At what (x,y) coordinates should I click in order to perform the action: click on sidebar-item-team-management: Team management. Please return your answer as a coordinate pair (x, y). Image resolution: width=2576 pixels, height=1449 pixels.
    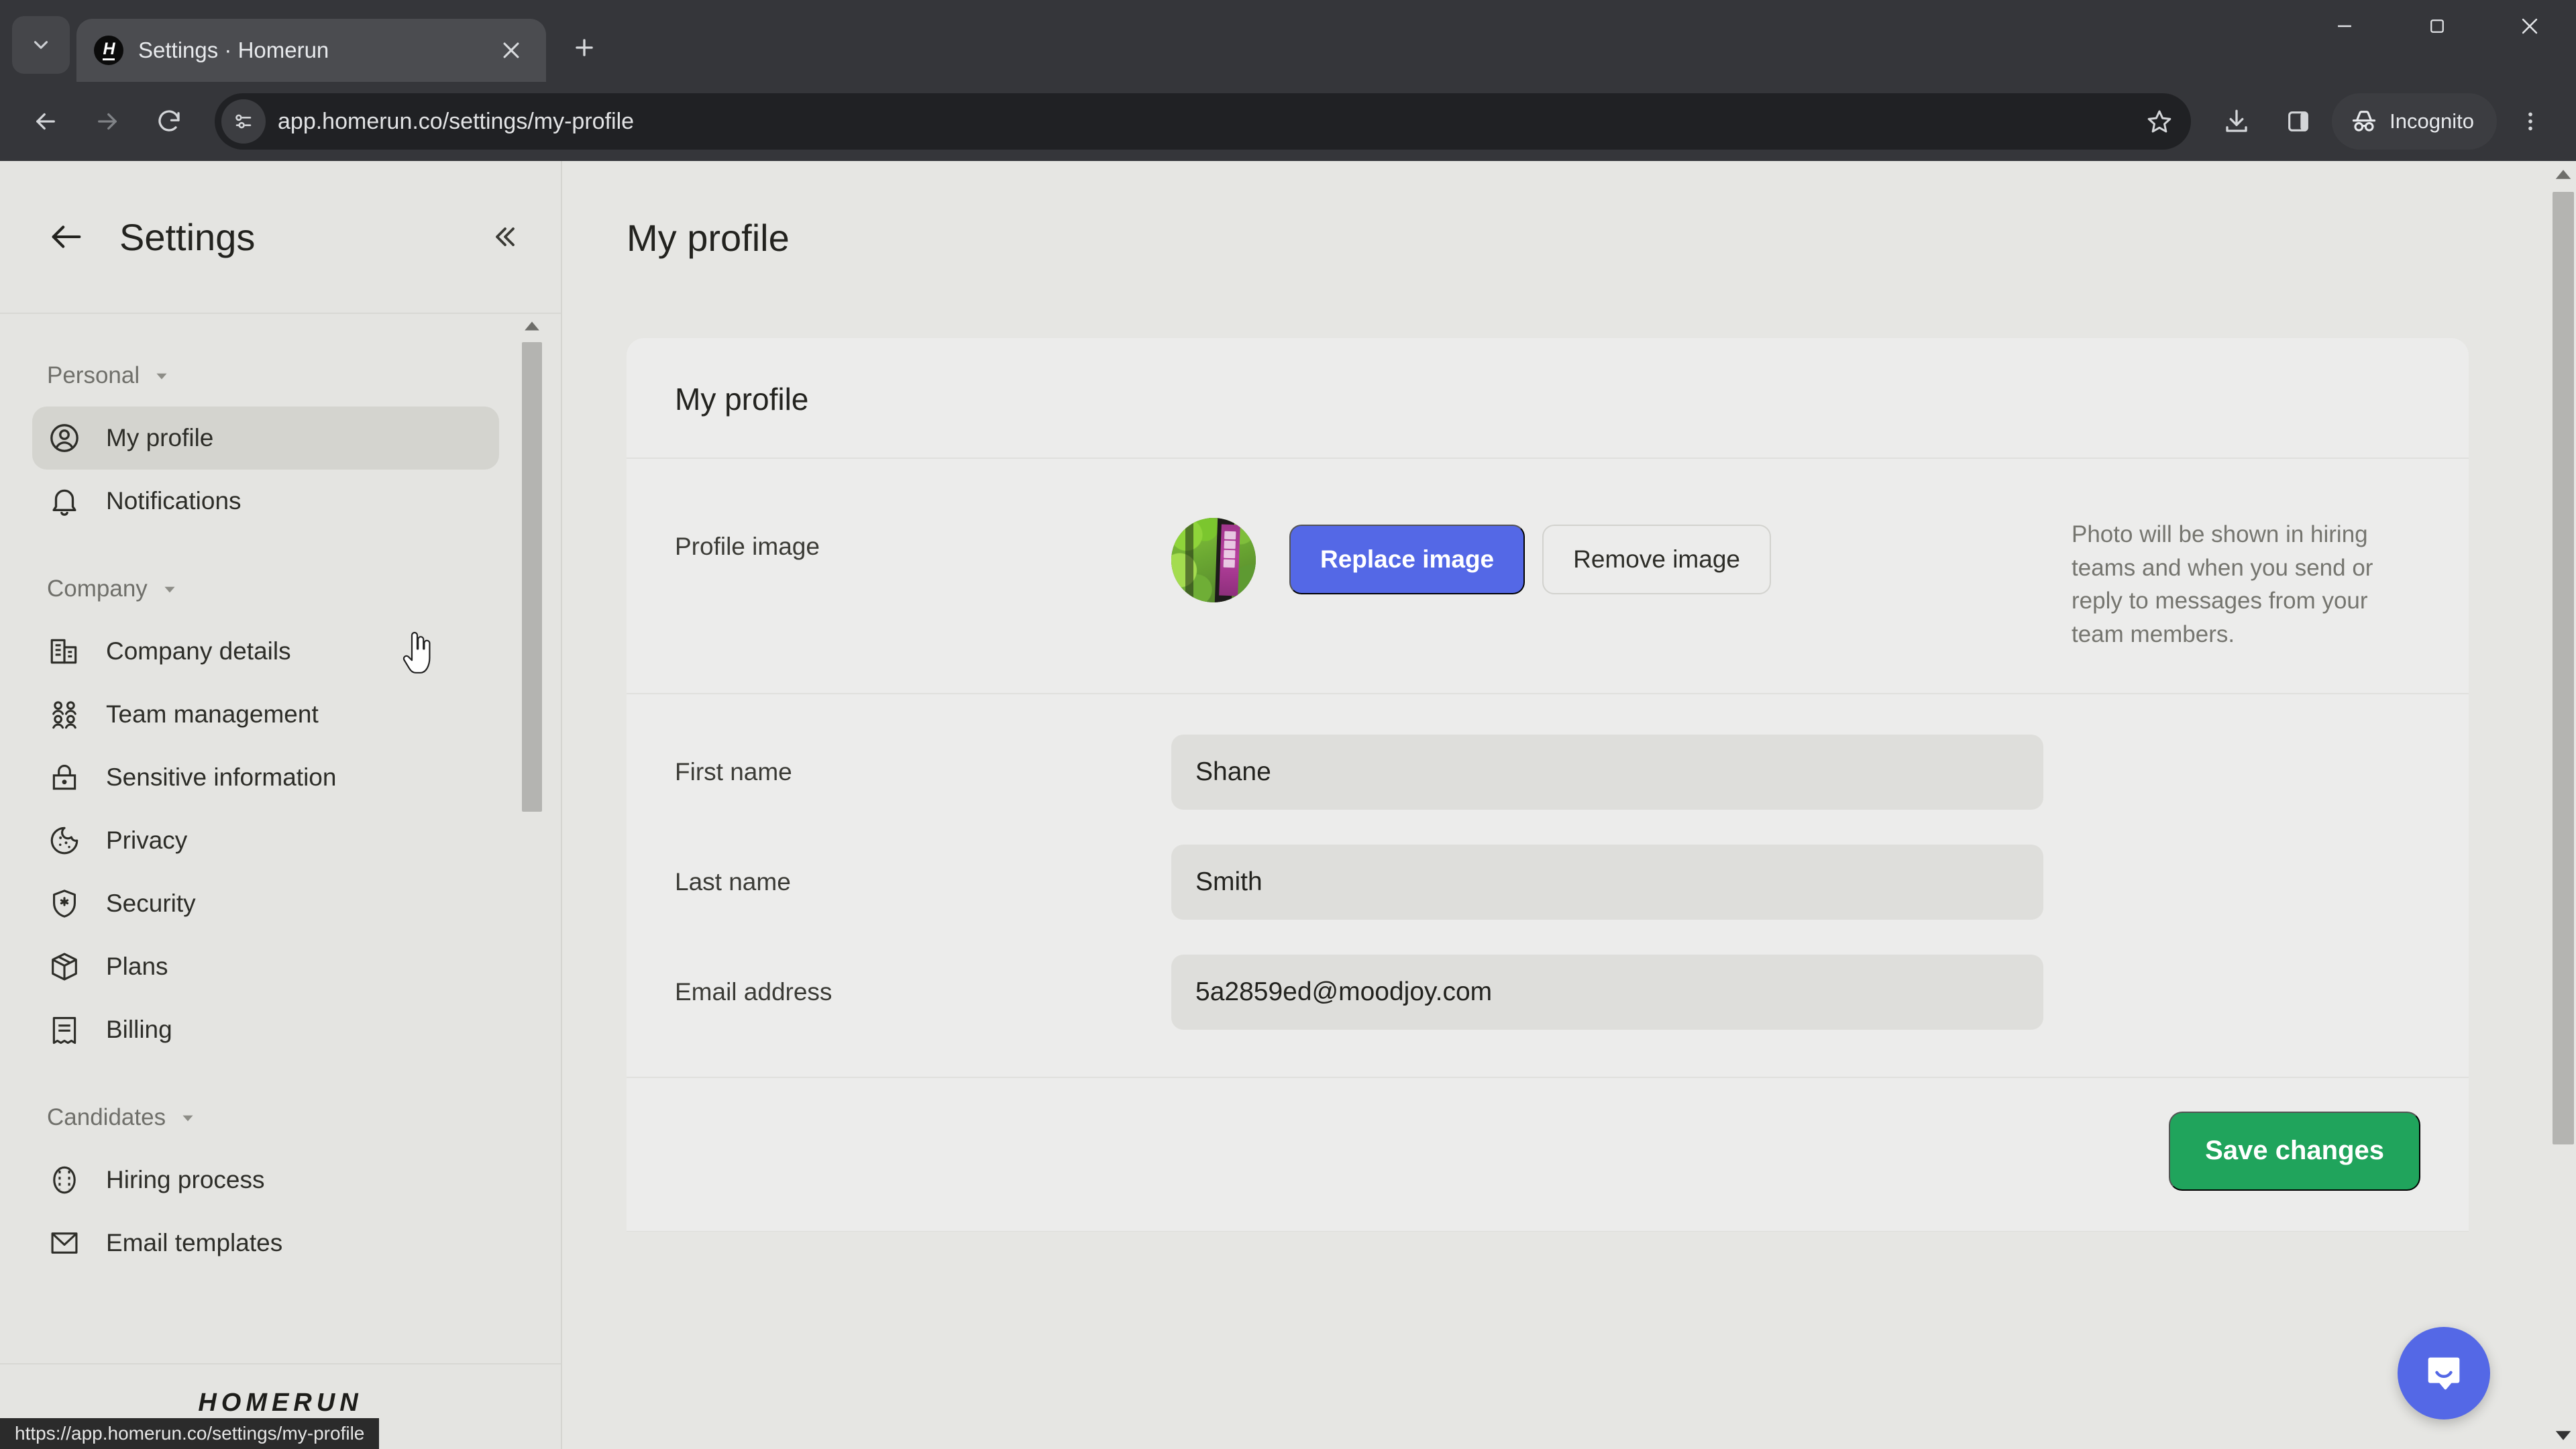
    Looking at the image, I should click on (265, 714).